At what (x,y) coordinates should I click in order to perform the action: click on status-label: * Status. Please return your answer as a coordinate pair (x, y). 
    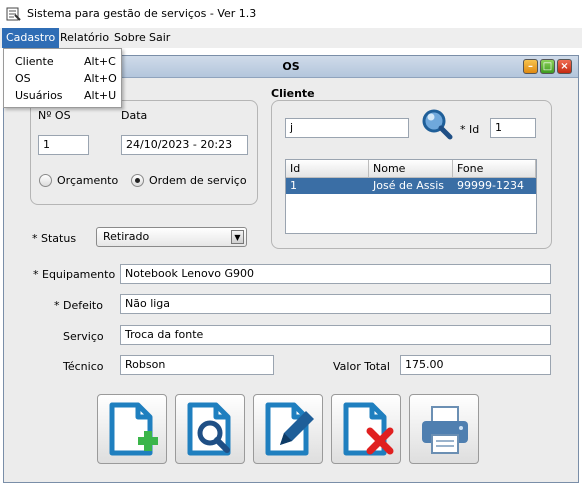
    Looking at the image, I should click on (54, 238).